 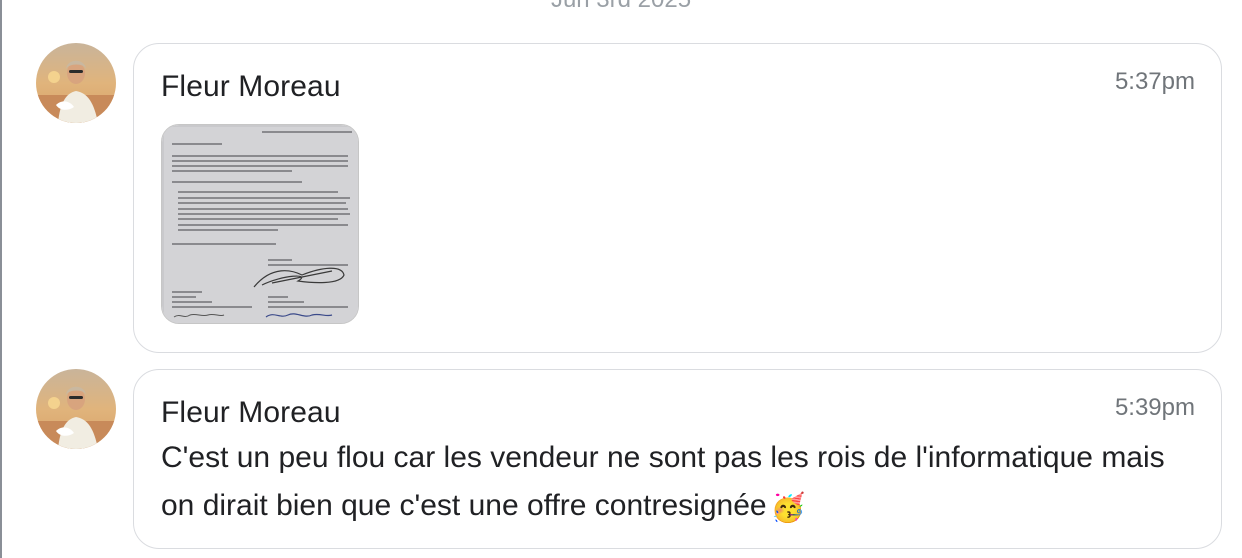 What do you see at coordinates (1154, 81) in the screenshot?
I see `message-timestamp: 5:37pm` at bounding box center [1154, 81].